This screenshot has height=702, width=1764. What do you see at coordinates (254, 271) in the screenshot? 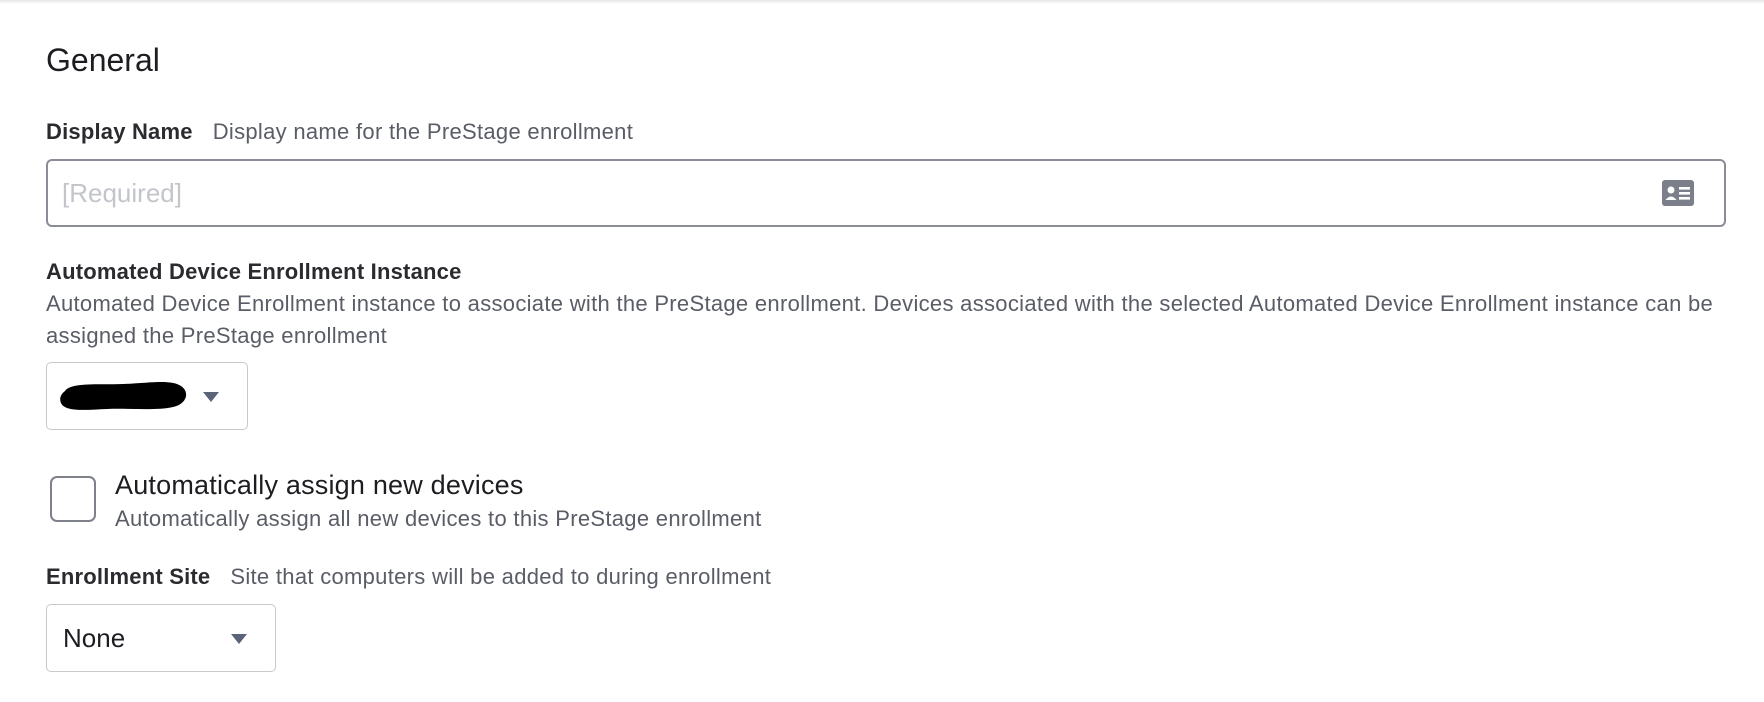
I see `ade-instance-label: Automated Device Enrollment Instance` at bounding box center [254, 271].